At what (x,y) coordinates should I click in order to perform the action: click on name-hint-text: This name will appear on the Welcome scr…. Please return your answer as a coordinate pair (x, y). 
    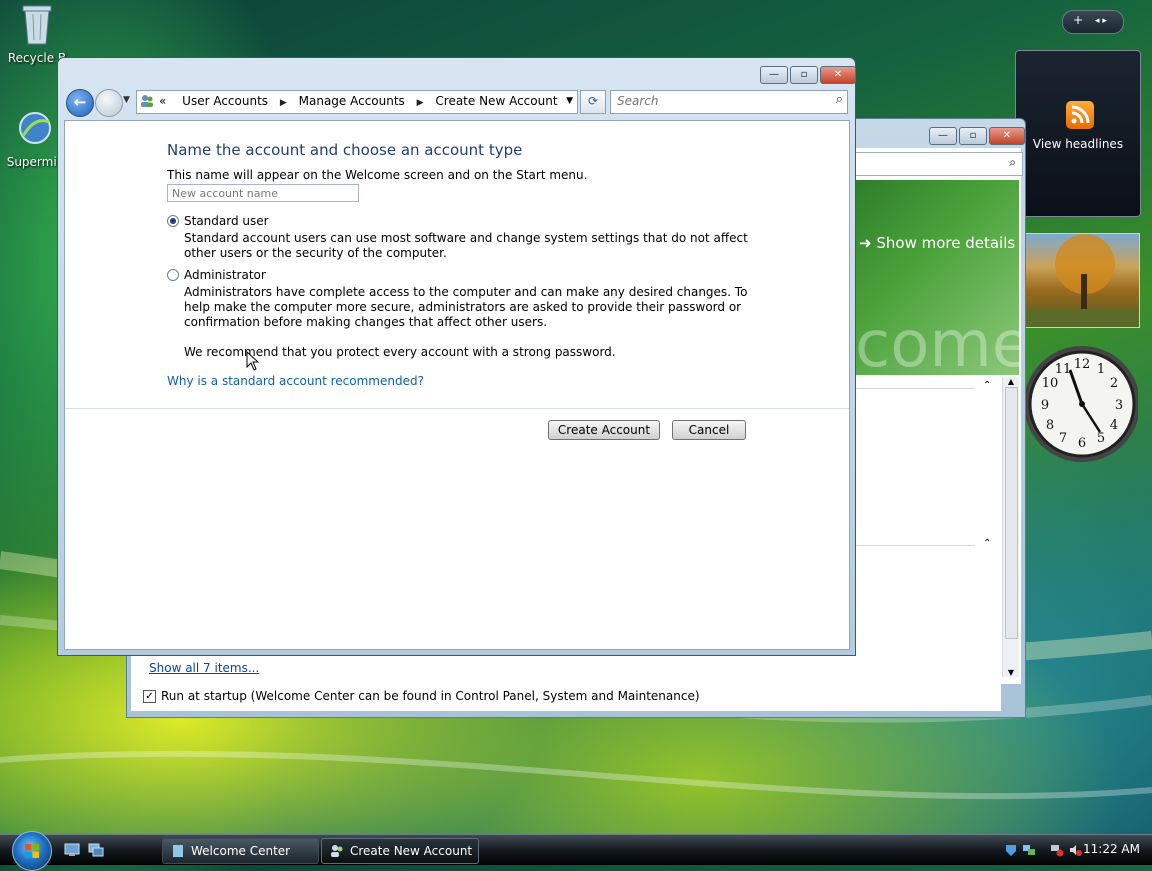
    Looking at the image, I should click on (377, 175).